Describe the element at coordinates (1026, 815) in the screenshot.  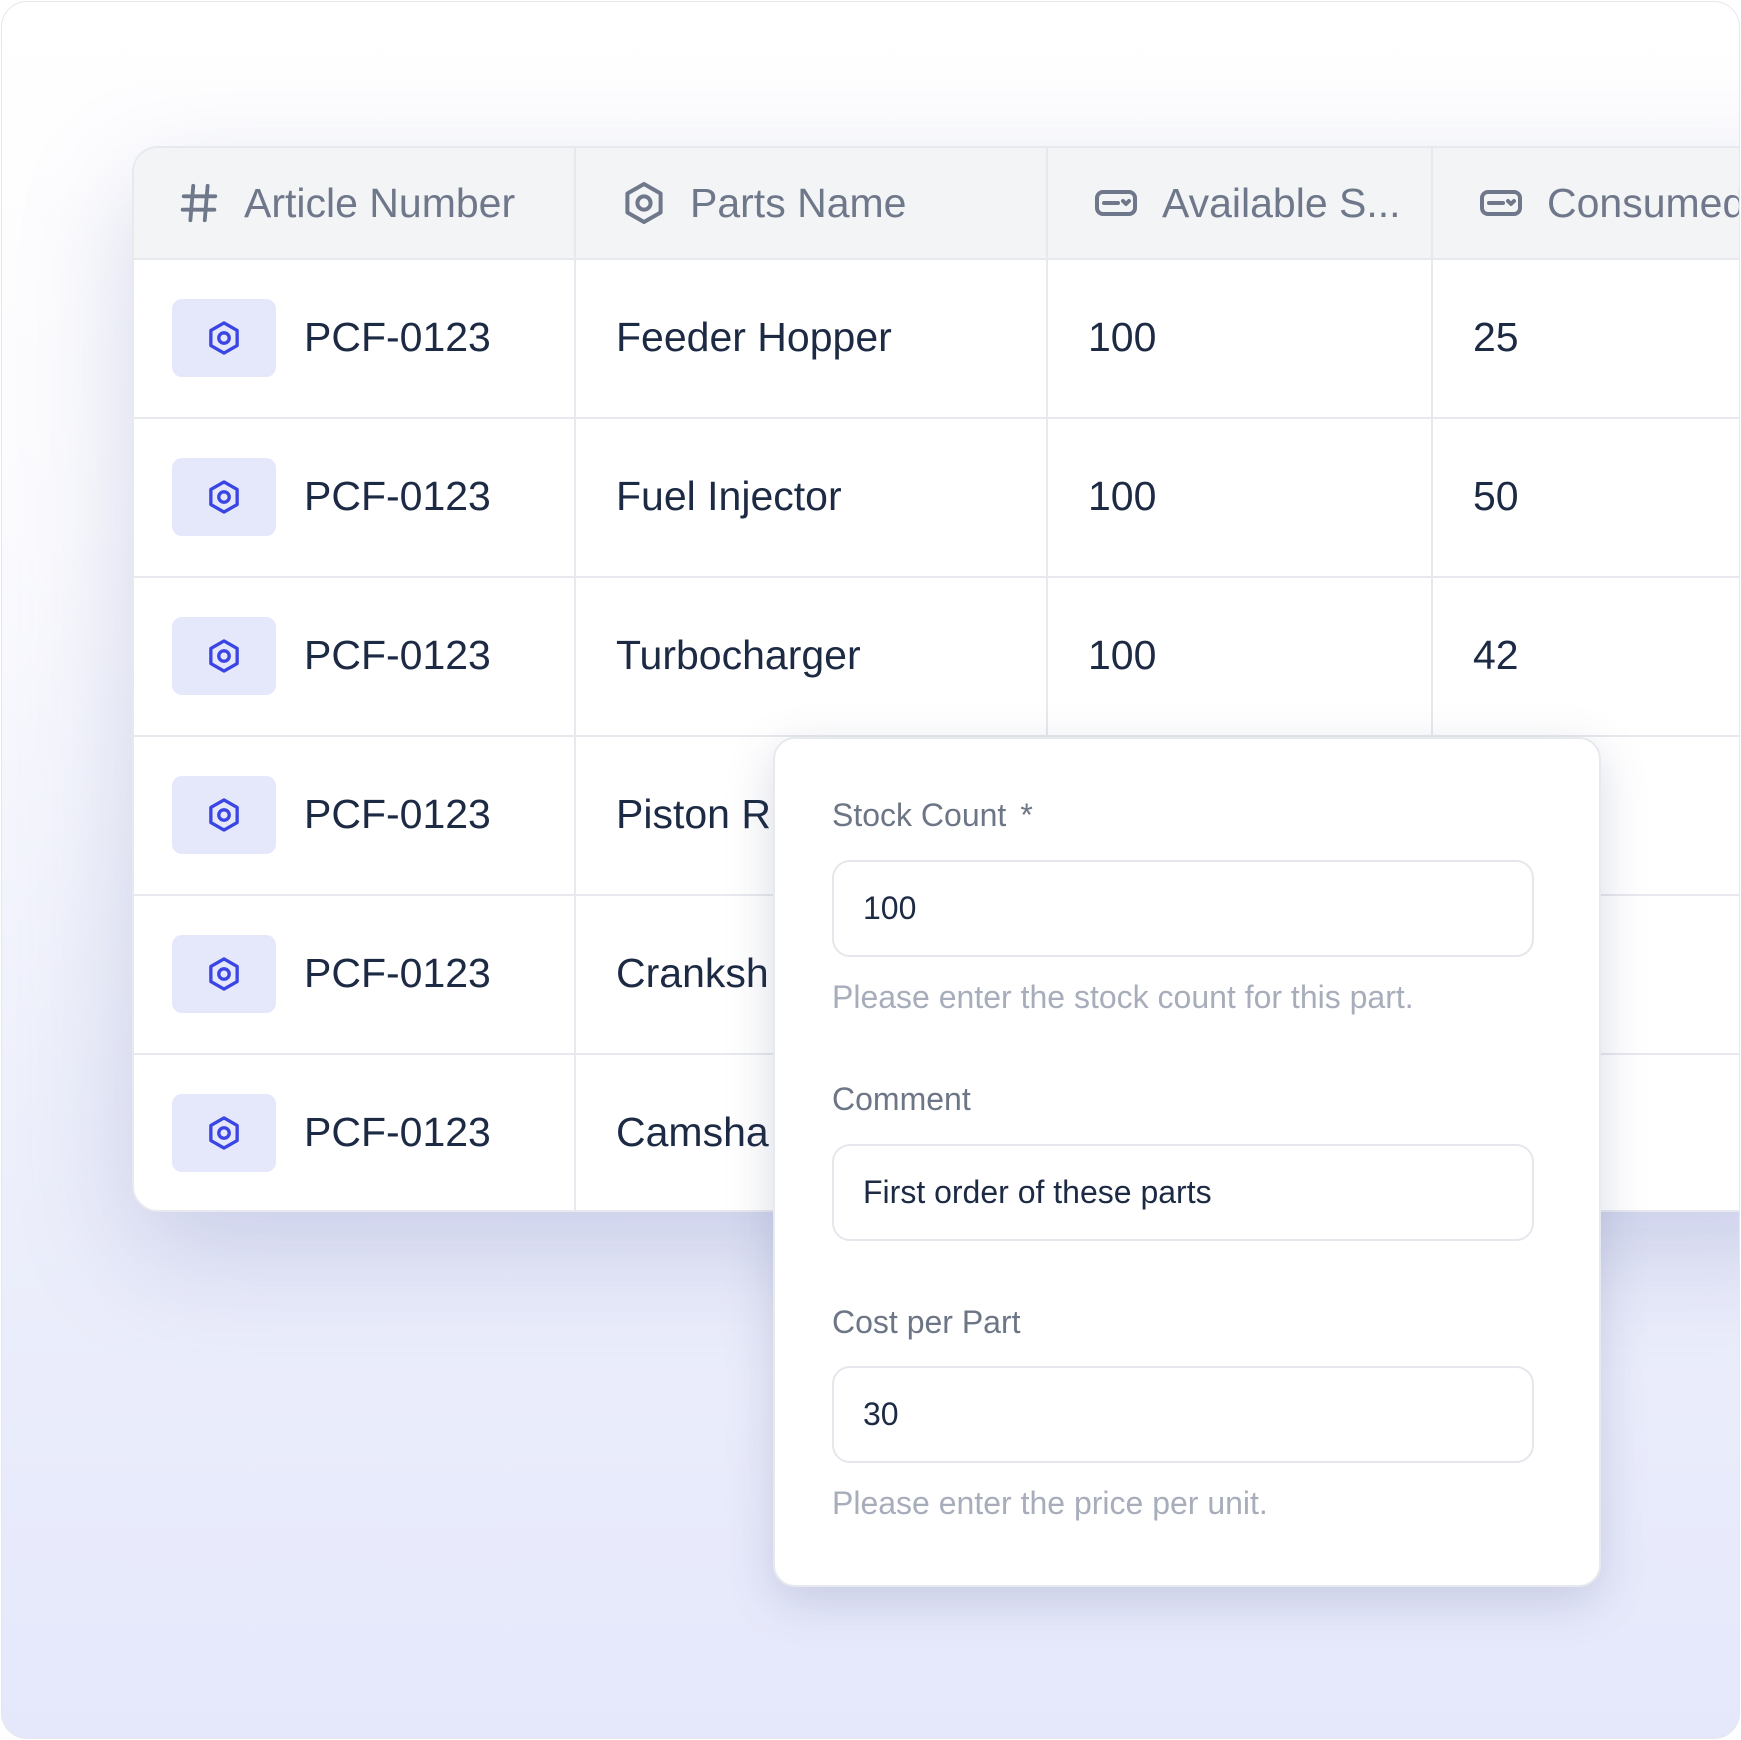
I see `required-asterisk: *` at that location.